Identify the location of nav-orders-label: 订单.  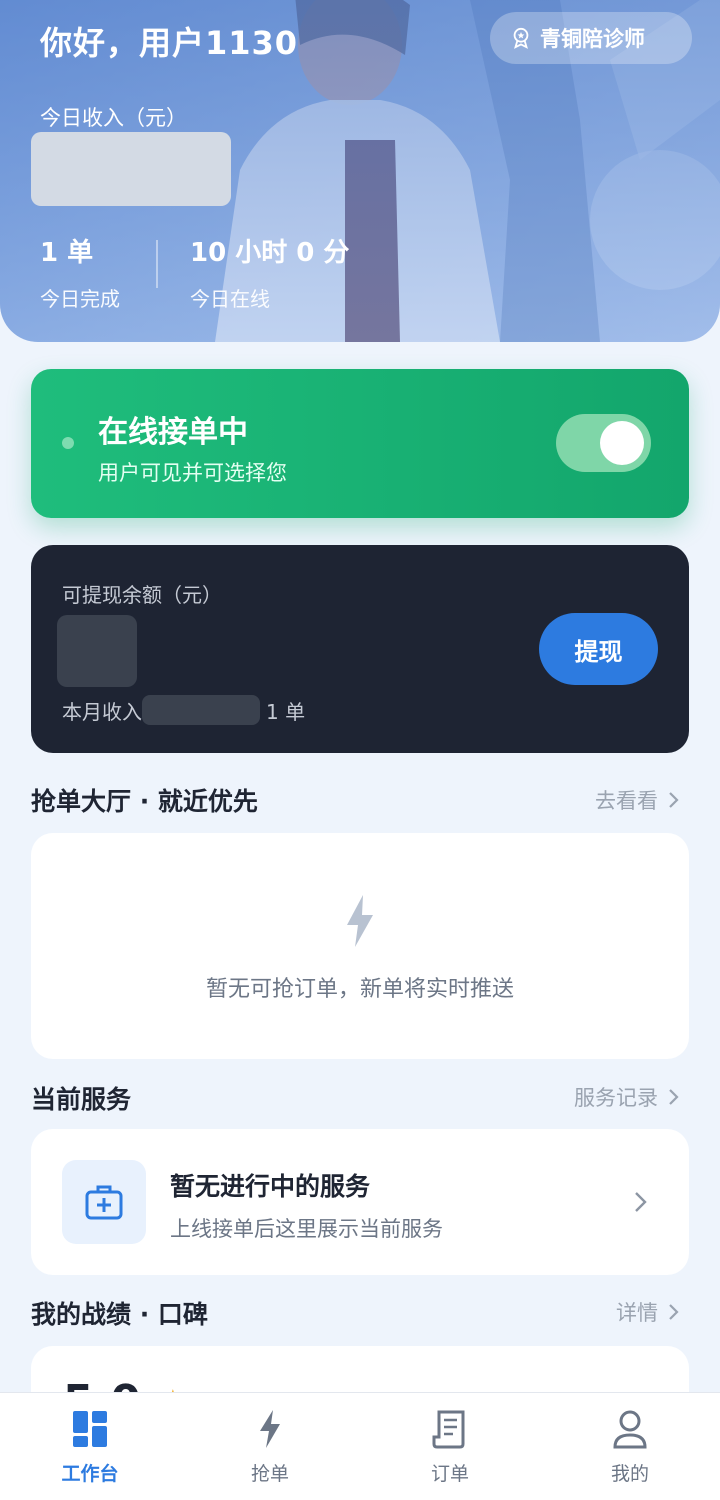
(449, 1474).